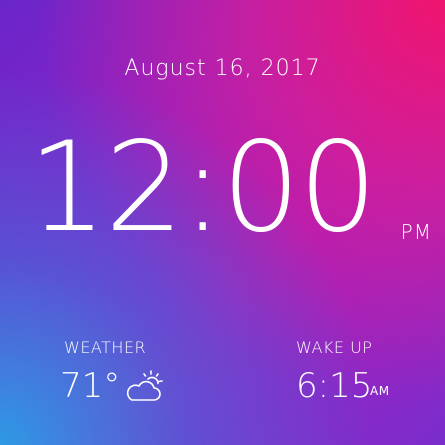 This screenshot has height=445, width=445. What do you see at coordinates (144, 385) in the screenshot?
I see `partly-cloudy-icon` at bounding box center [144, 385].